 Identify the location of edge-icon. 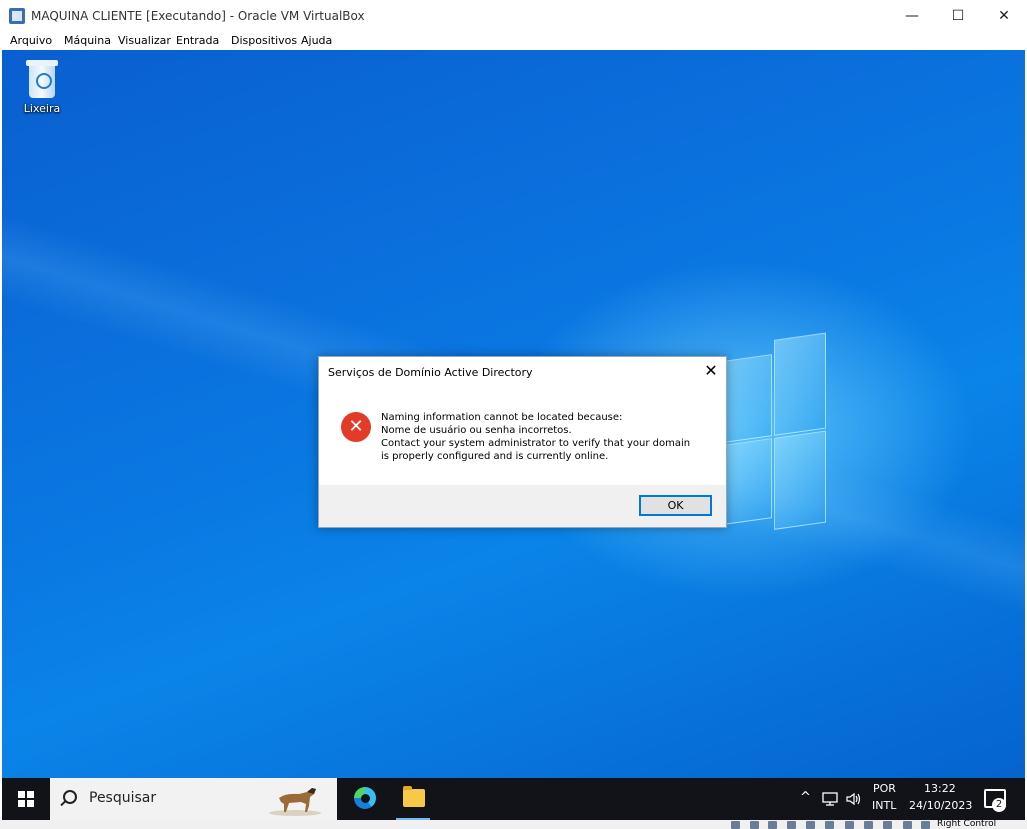
(365, 798).